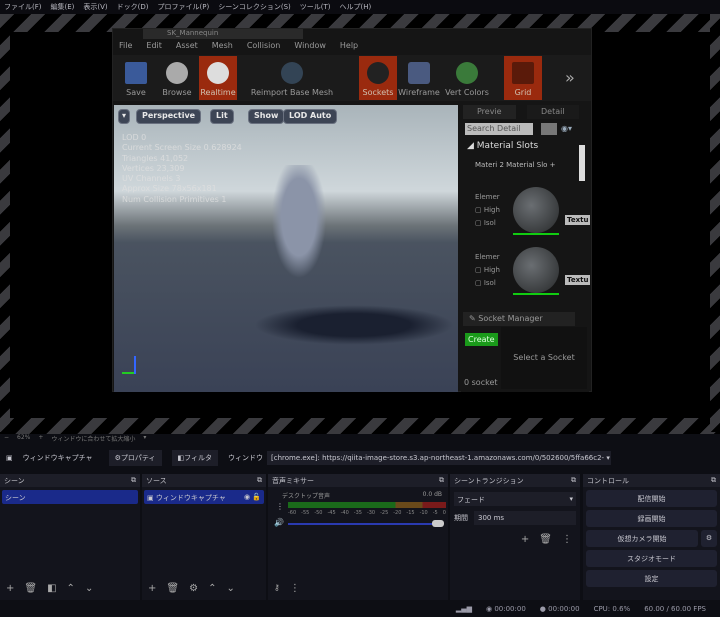 Image resolution: width=720 pixels, height=617 pixels. I want to click on eye-icon: ◉▾, so click(566, 128).